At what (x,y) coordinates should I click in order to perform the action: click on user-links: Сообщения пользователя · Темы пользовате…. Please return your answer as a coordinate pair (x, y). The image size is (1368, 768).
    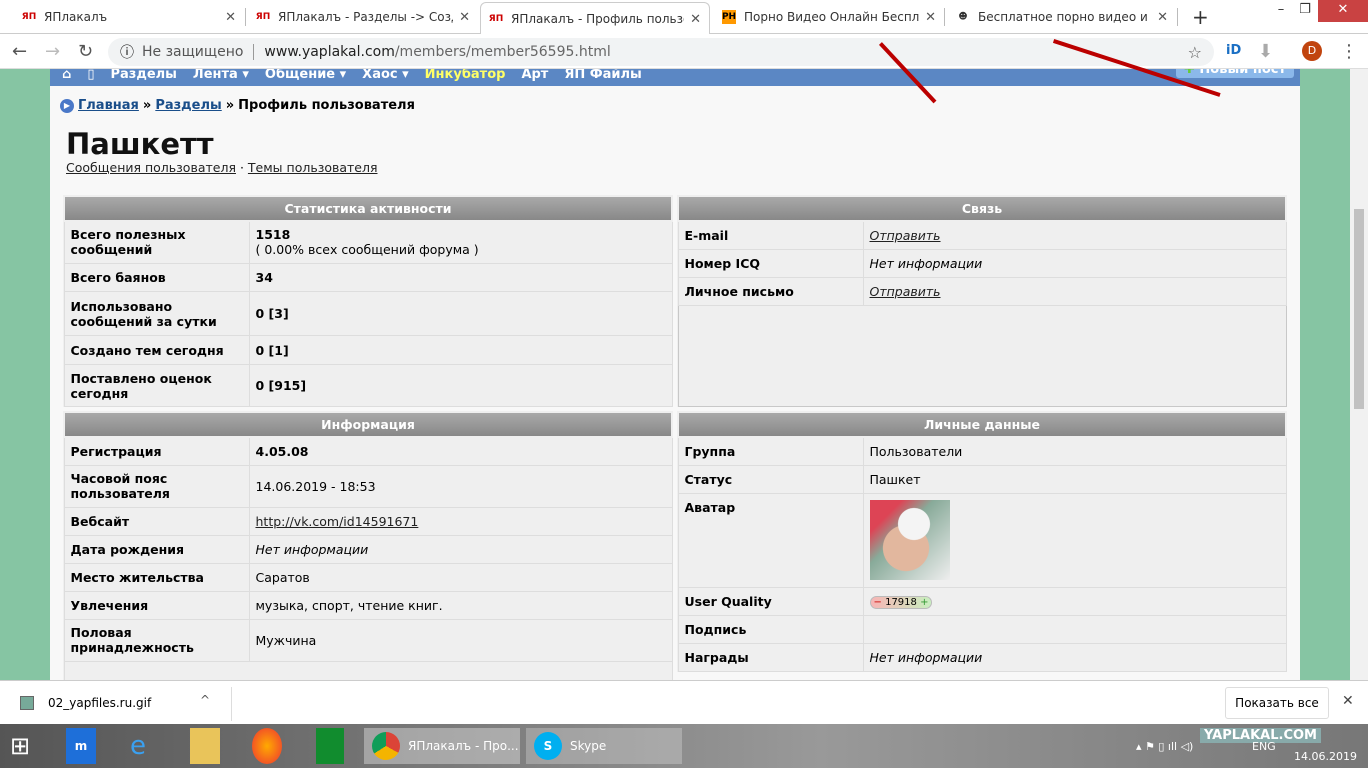
    Looking at the image, I should click on (222, 167).